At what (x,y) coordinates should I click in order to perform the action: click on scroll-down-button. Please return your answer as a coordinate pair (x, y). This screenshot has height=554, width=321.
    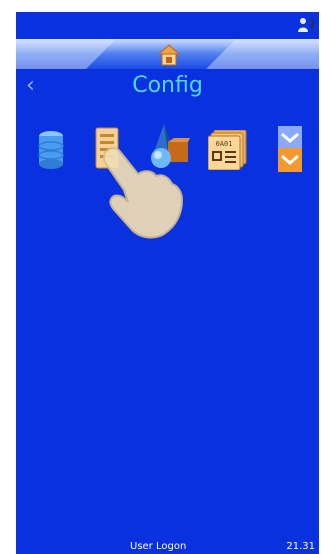
    Looking at the image, I should click on (290, 149).